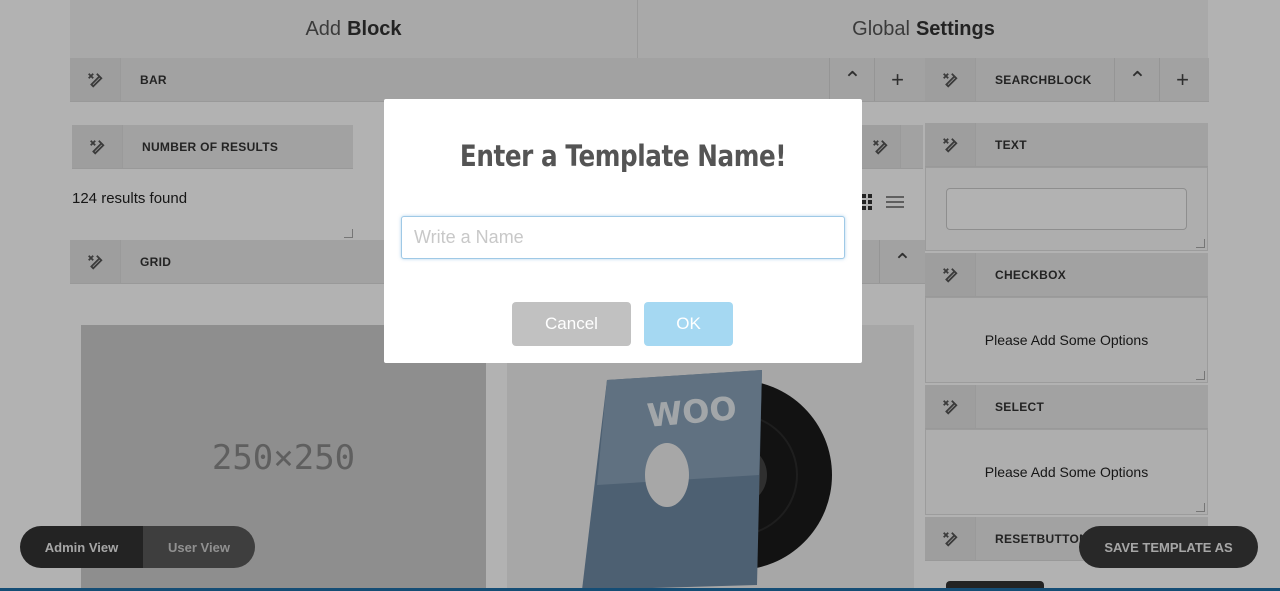 The image size is (1280, 591). Describe the element at coordinates (623, 237) in the screenshot. I see `template-name-input` at that location.